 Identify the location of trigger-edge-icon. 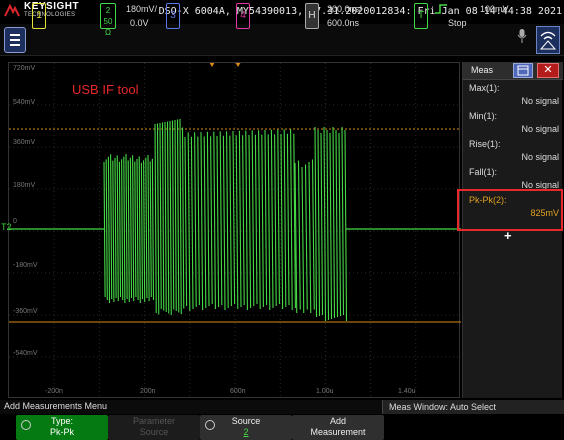
(441, 9).